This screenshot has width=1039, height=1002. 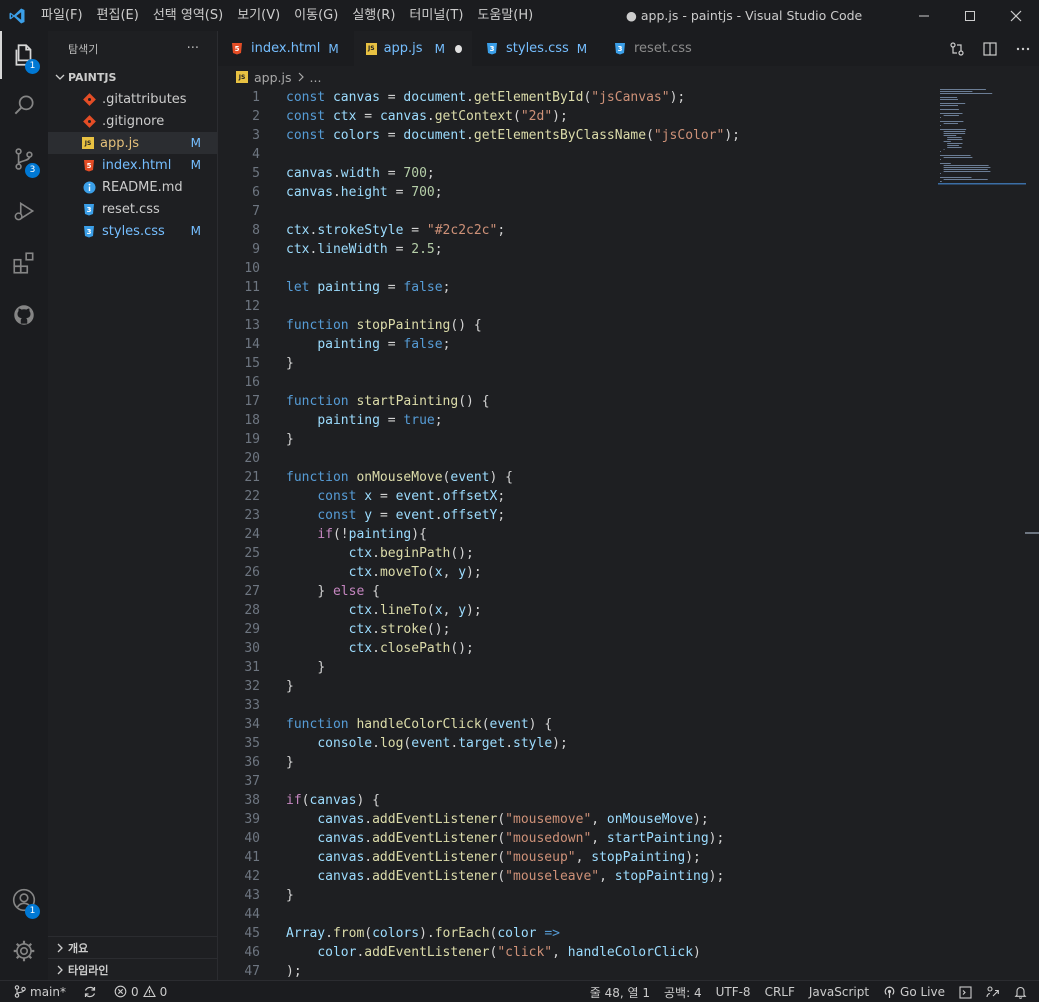 What do you see at coordinates (578, 610) in the screenshot?
I see `code-line: 28 ctx.lineTo(x, y);` at bounding box center [578, 610].